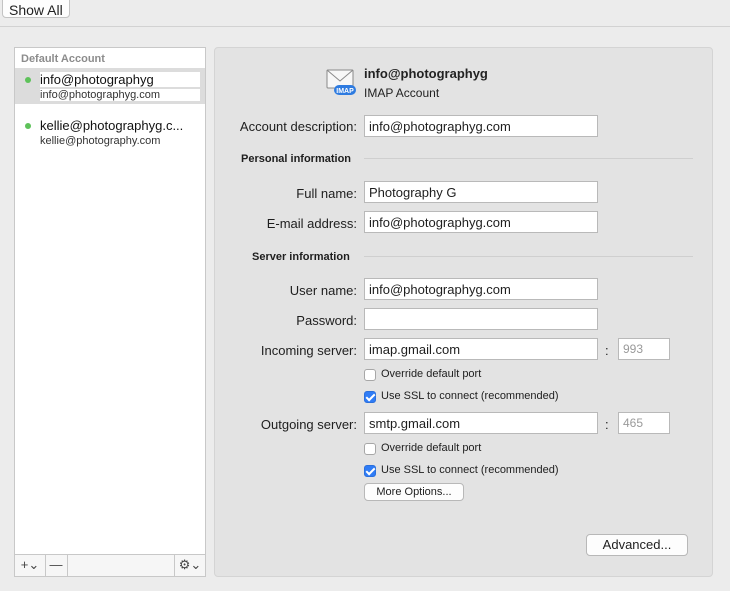 The image size is (730, 591). I want to click on show-all-button: Show All, so click(36, 9).